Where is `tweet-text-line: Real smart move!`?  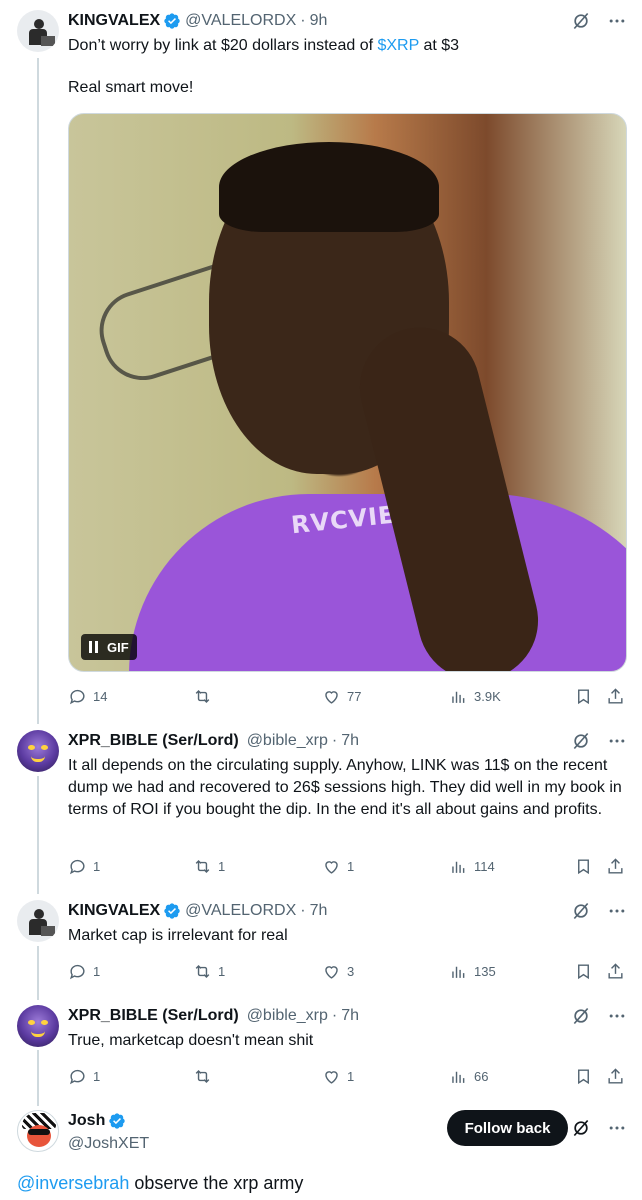 tweet-text-line: Real smart move! is located at coordinates (131, 87).